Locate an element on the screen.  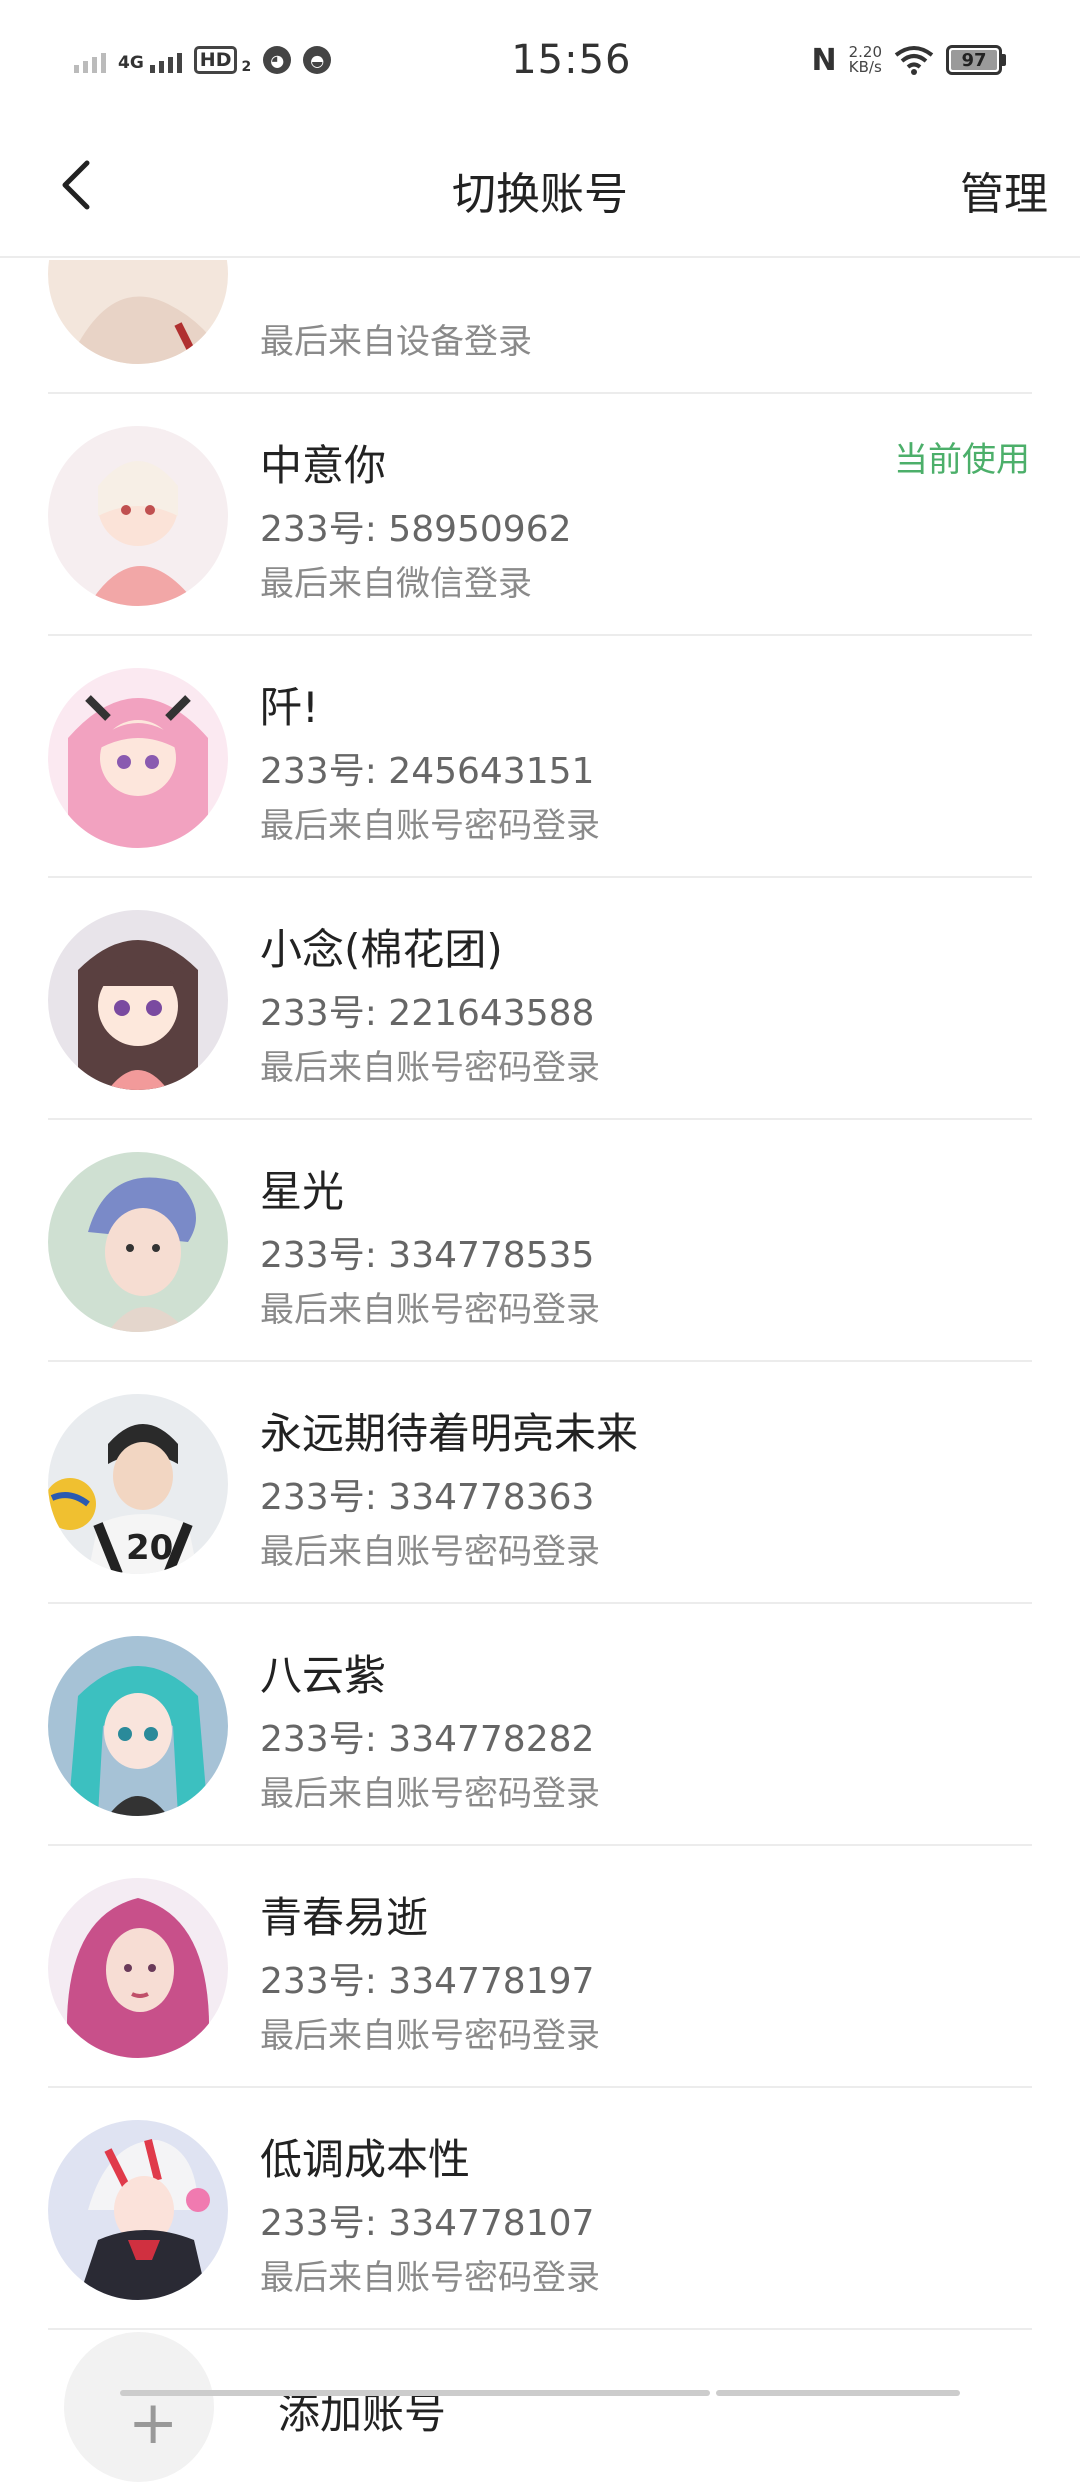
account-id: 233号: 334778535 is located at coordinates (427, 1255).